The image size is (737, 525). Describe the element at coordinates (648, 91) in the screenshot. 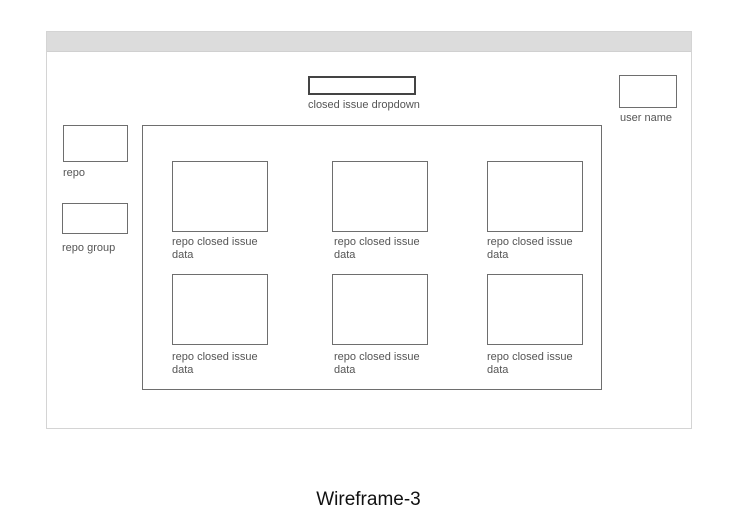

I see `user-name-box` at that location.